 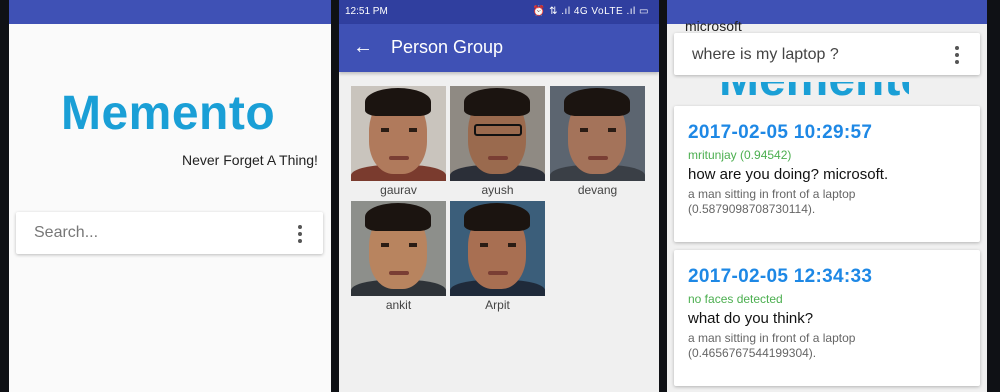 I want to click on app-bar: ← Person Group, so click(x=499, y=48).